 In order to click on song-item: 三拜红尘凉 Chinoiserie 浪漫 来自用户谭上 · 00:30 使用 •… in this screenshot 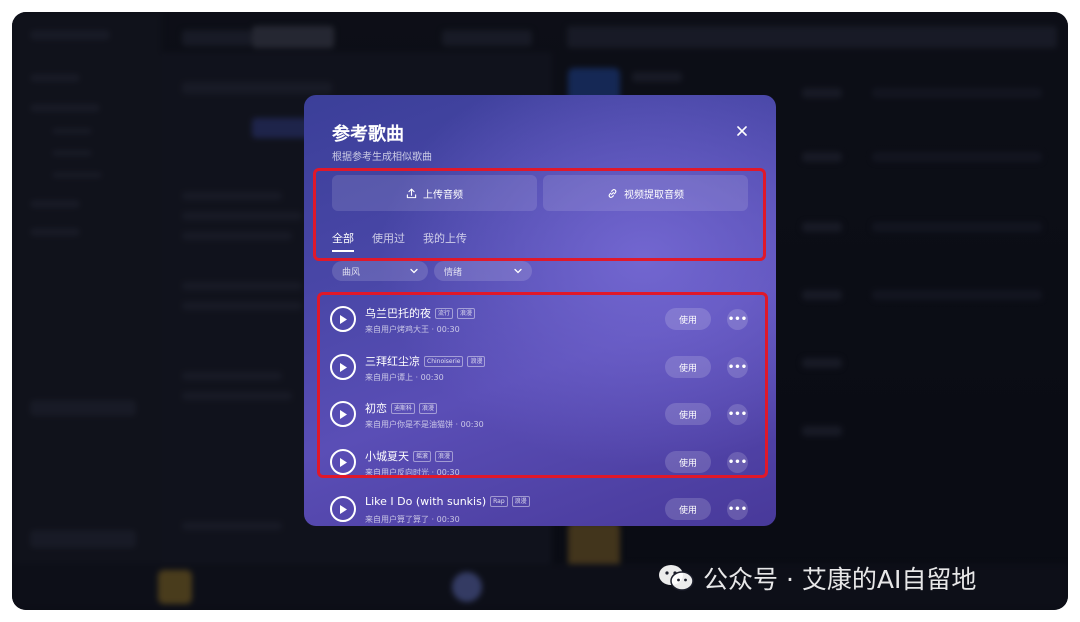, I will do `click(540, 370)`.